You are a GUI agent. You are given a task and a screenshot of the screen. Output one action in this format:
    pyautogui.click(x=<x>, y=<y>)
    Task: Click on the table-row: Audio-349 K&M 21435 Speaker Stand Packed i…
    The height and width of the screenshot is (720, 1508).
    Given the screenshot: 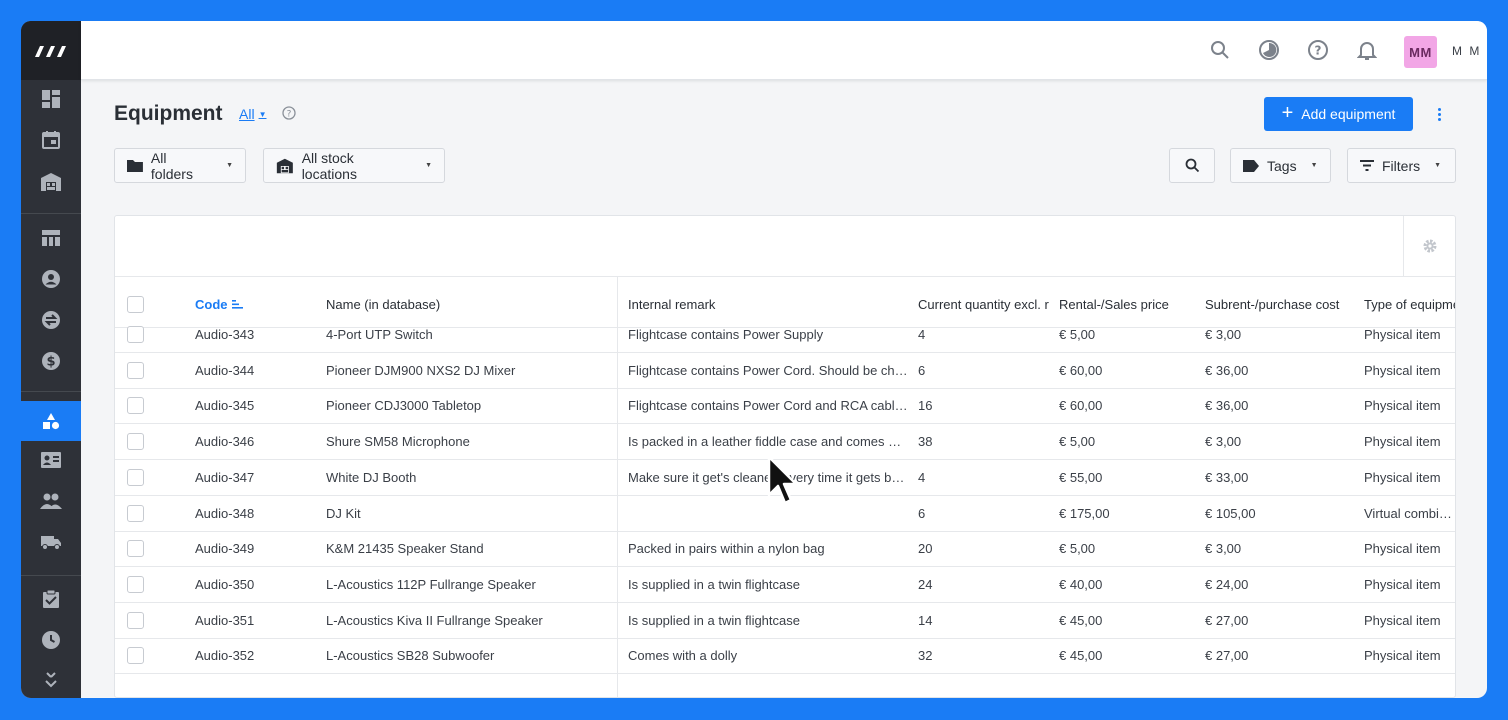 What is the action you would take?
    pyautogui.click(x=785, y=549)
    